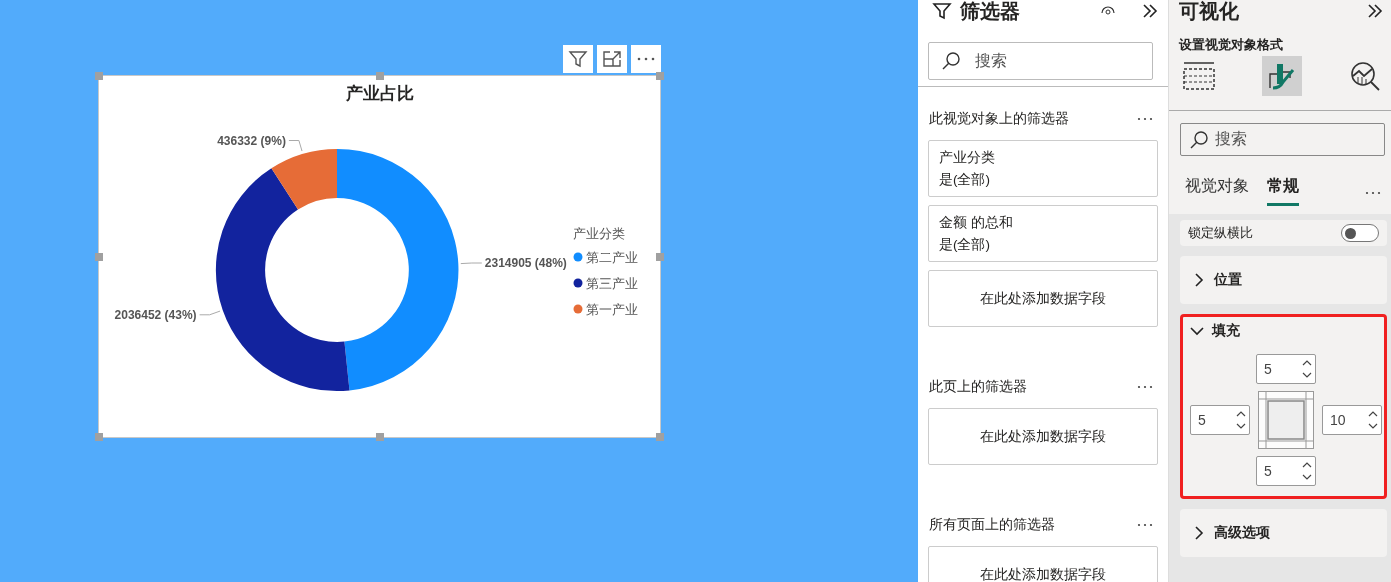  What do you see at coordinates (1338, 420) in the screenshot?
I see `spinner-value: 10` at bounding box center [1338, 420].